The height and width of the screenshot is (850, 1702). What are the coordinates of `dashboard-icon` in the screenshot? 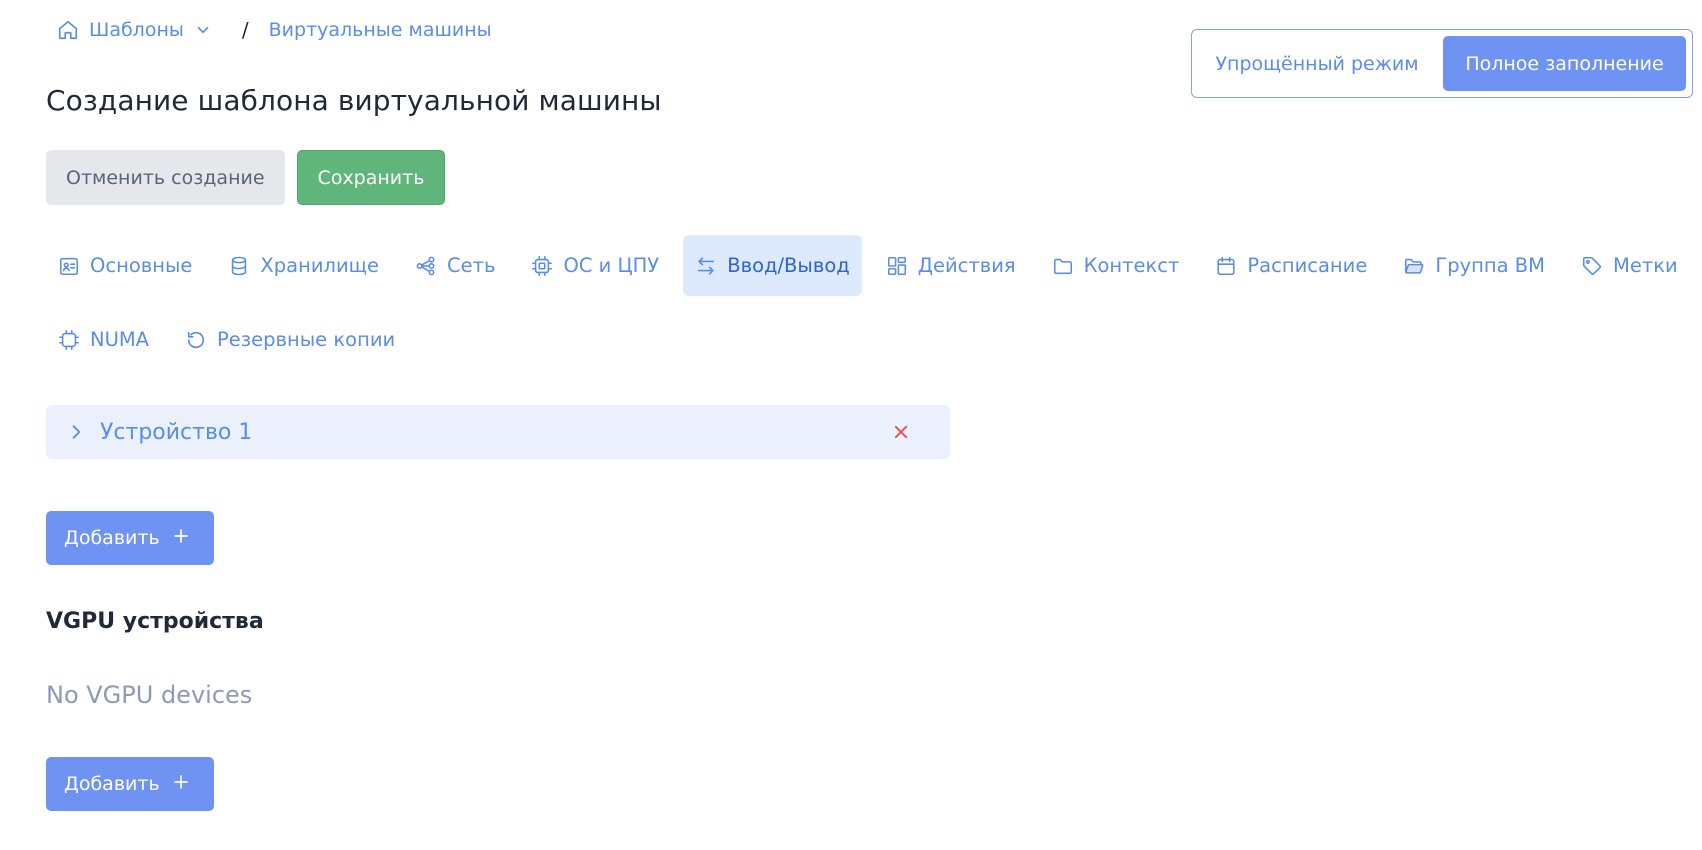 It's located at (897, 266).